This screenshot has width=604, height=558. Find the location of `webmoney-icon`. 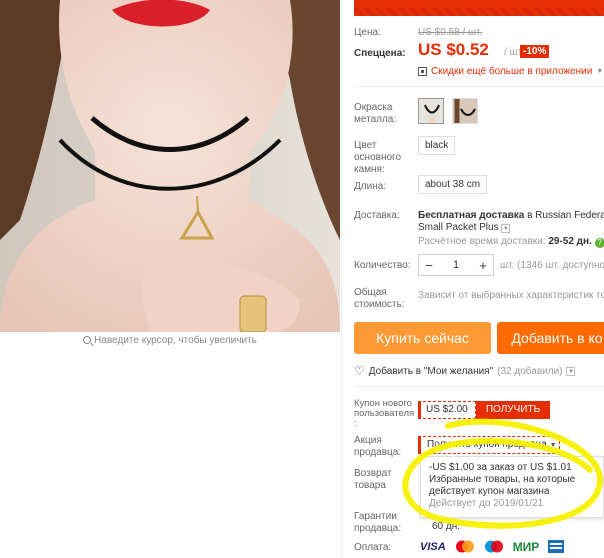

webmoney-icon is located at coordinates (556, 547).